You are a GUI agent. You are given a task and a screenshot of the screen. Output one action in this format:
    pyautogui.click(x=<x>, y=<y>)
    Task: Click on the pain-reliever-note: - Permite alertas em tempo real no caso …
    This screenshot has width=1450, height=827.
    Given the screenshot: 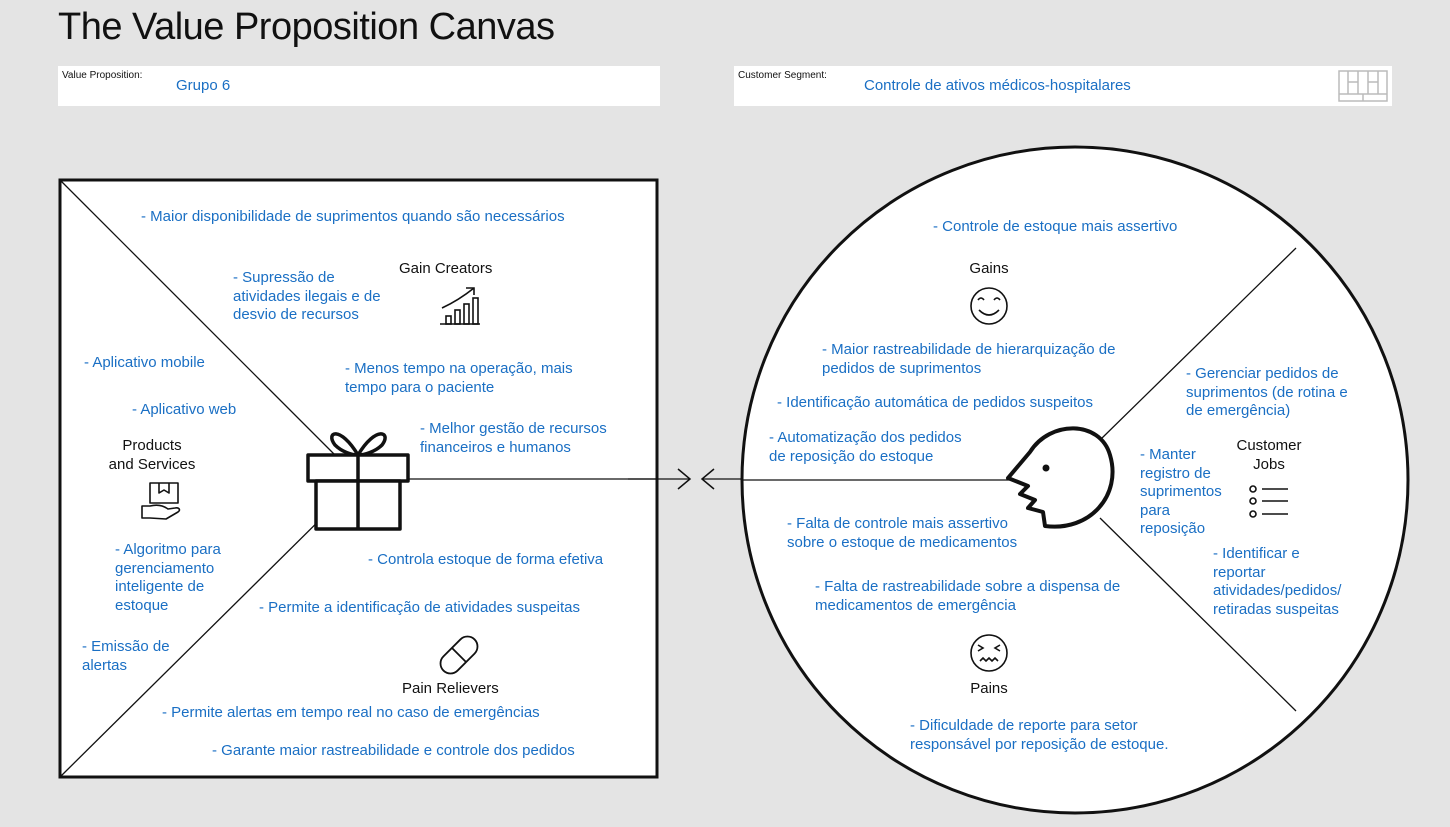 What is the action you would take?
    pyautogui.click(x=351, y=713)
    